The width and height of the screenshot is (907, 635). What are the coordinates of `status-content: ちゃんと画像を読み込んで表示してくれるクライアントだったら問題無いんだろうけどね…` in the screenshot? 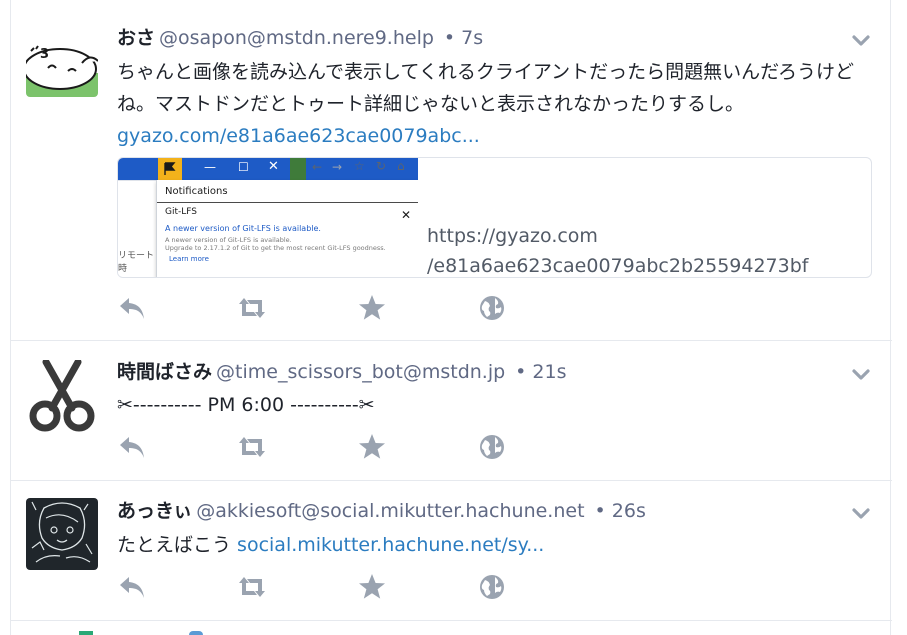 It's located at (497, 104).